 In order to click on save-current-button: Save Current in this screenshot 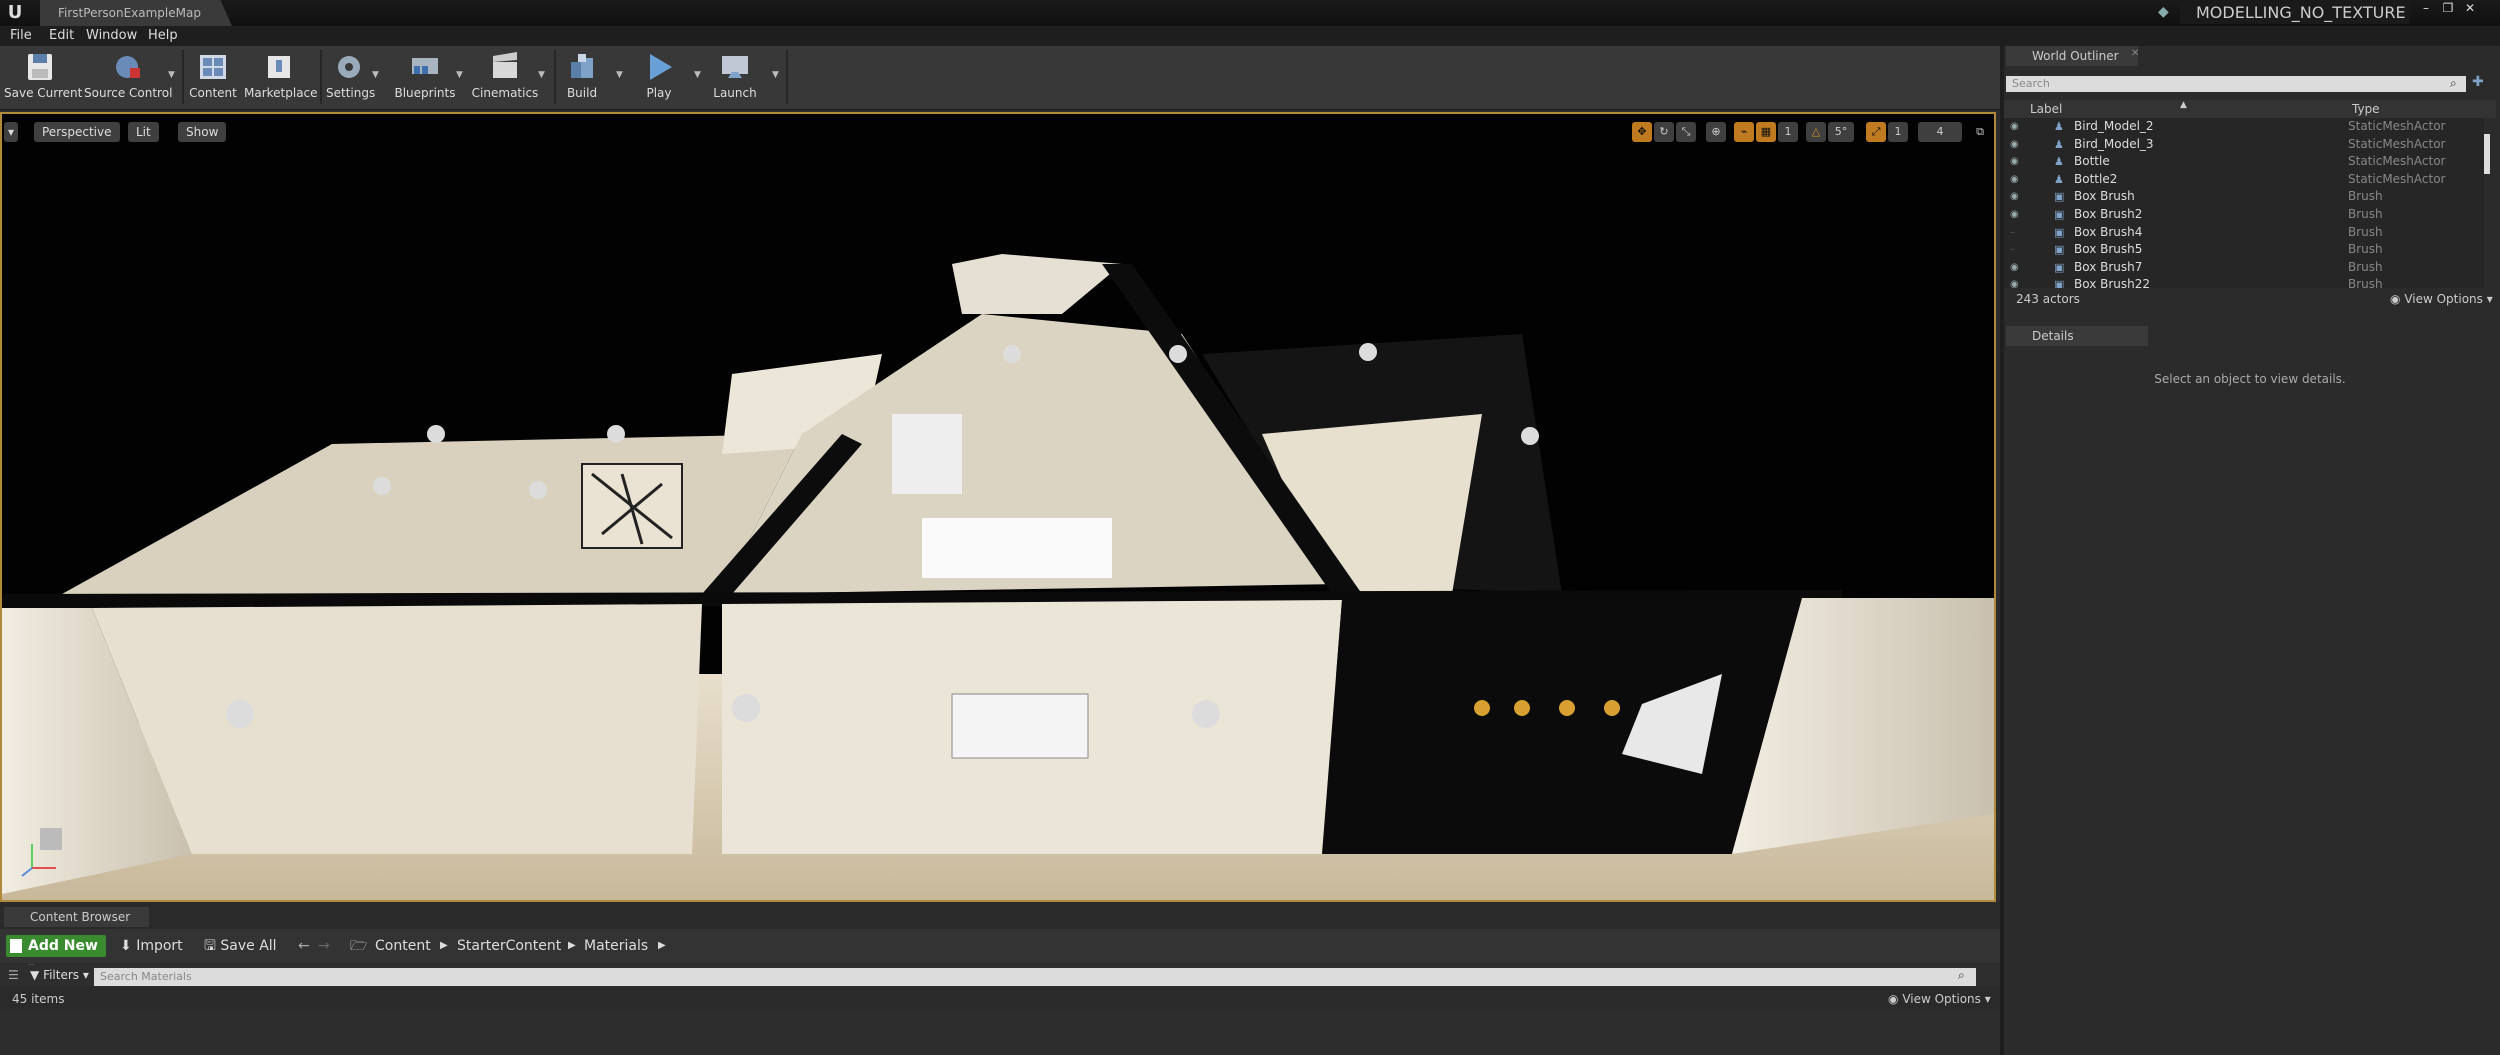, I will do `click(43, 77)`.